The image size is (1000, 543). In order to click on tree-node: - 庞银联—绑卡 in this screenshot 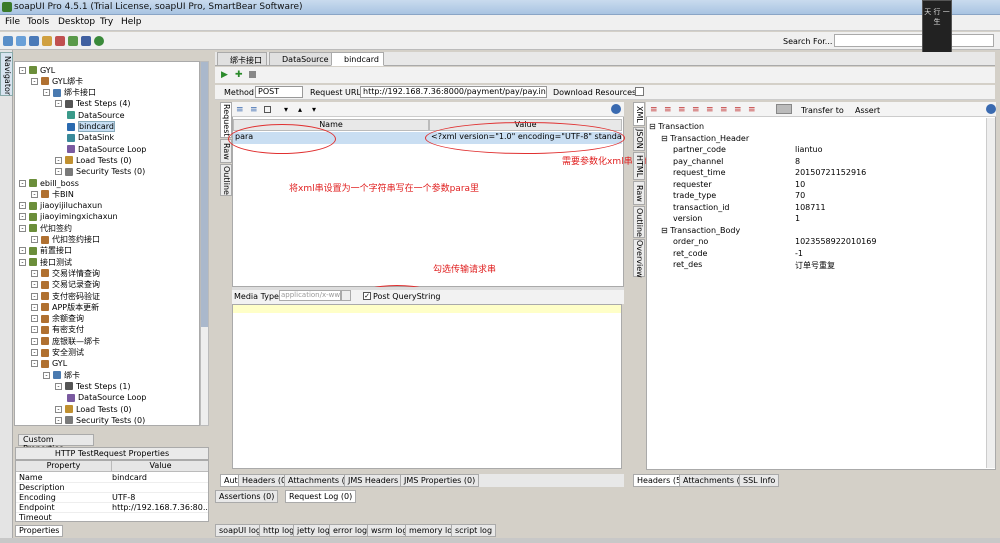, I will do `click(65, 341)`.